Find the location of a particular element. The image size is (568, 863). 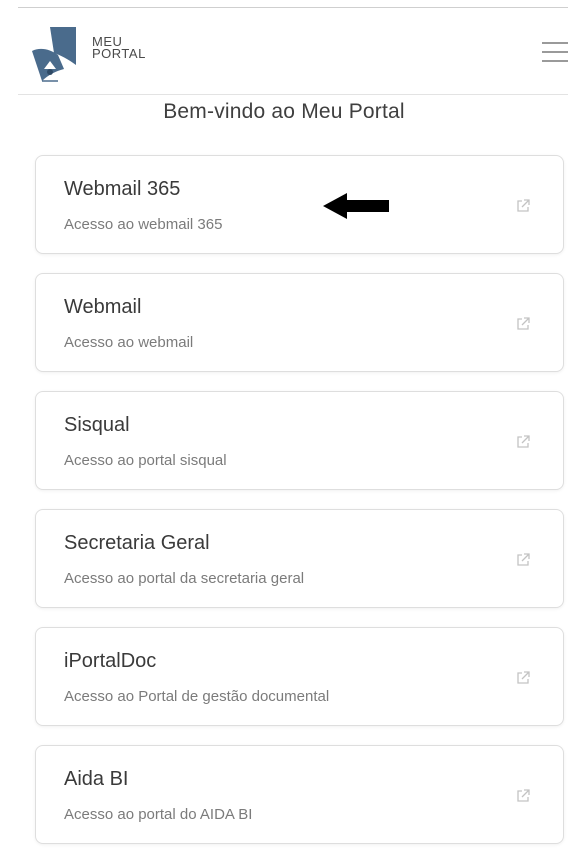

card-description: Acesso ao portal sisqual is located at coordinates (145, 460).